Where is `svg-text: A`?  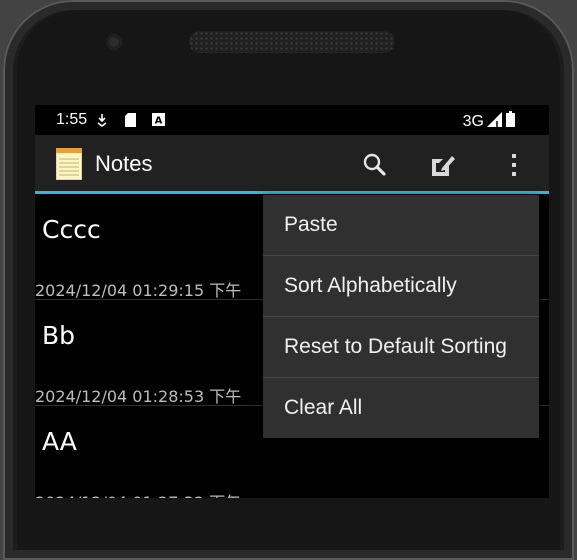 svg-text: A is located at coordinates (159, 121).